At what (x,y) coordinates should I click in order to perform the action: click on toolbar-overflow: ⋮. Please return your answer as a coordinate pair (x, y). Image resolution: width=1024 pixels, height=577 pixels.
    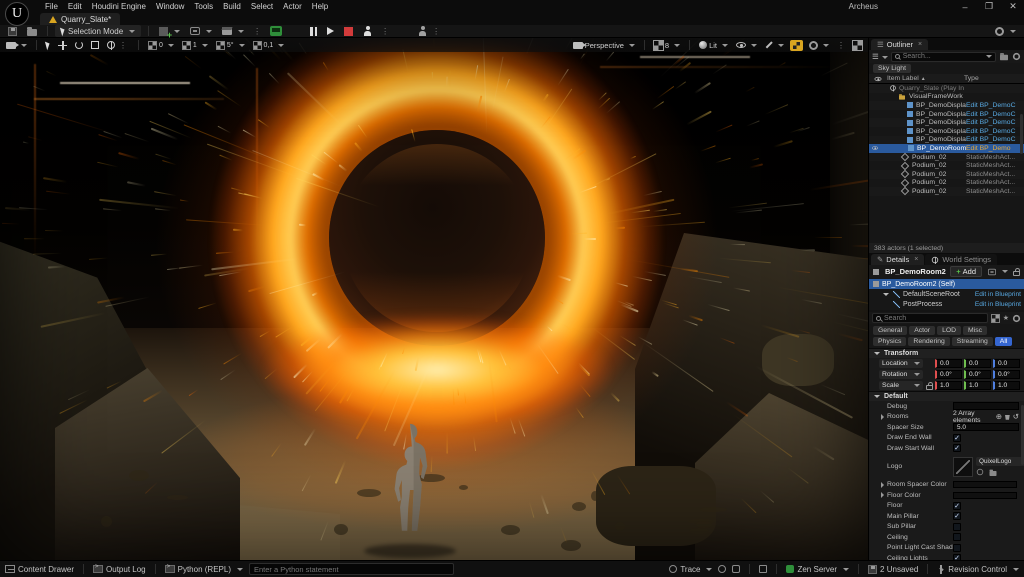
    Looking at the image, I should click on (257, 31).